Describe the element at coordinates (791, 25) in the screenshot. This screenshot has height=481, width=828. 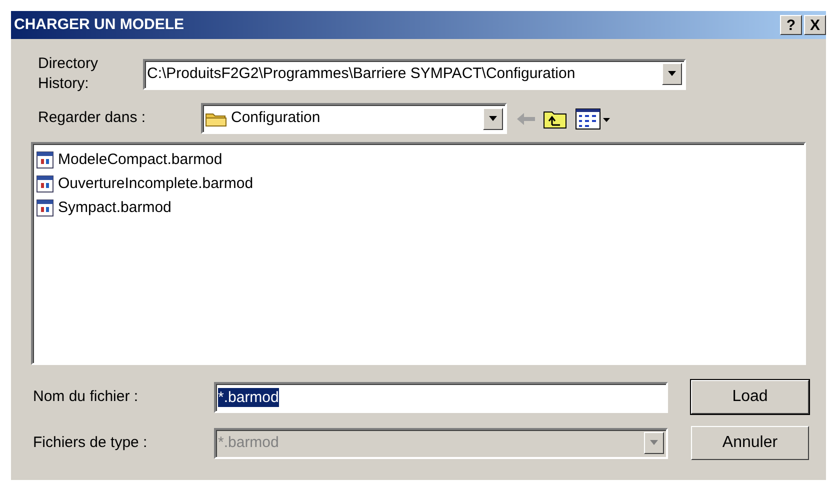
I see `help-button: ?` at that location.